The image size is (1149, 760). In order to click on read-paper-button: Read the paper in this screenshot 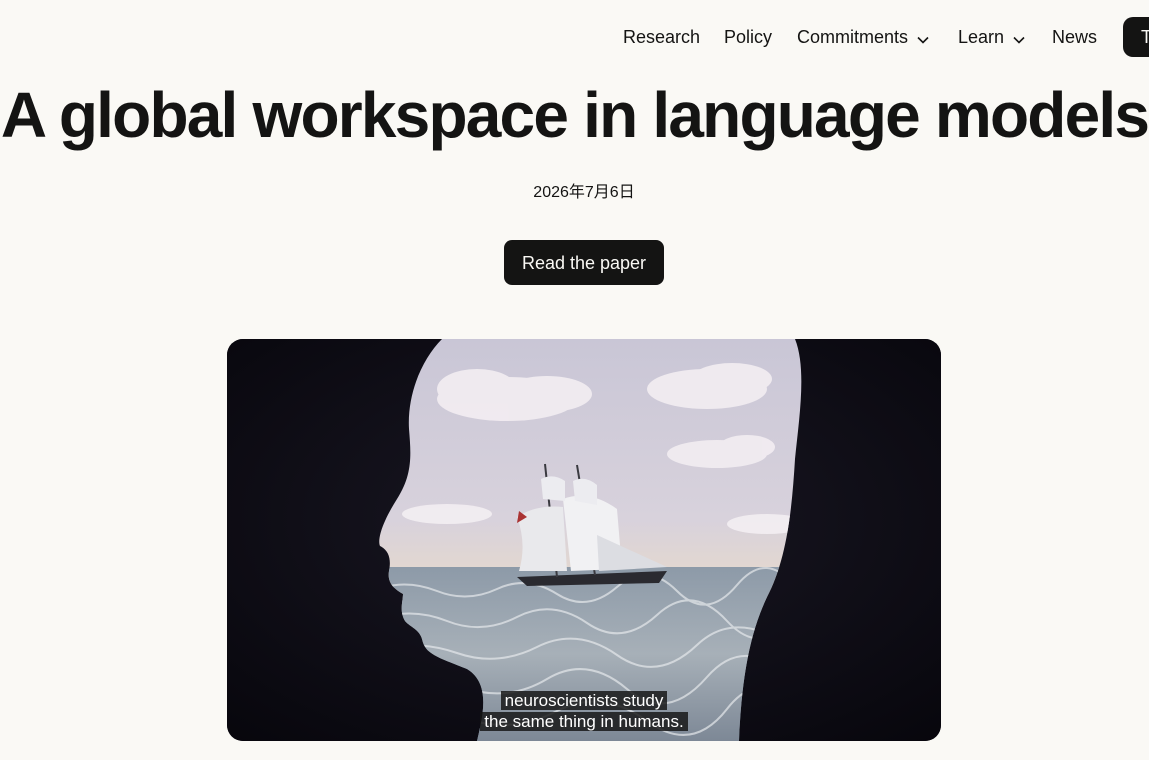, I will do `click(584, 262)`.